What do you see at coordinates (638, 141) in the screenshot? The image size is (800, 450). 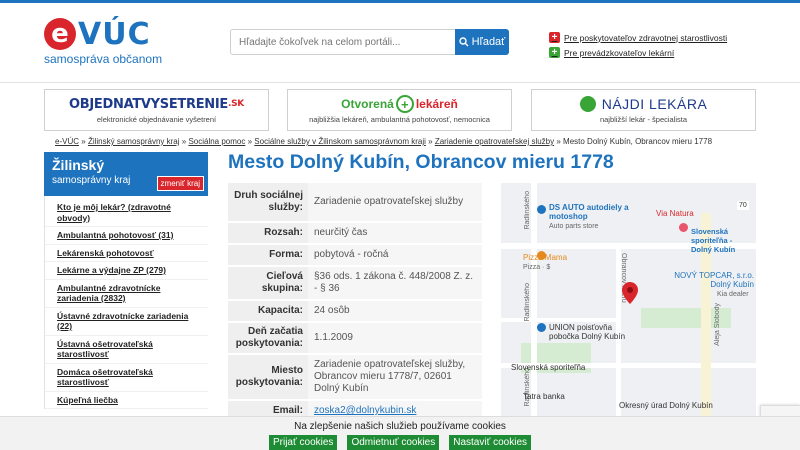 I see `breadcrumb-current: Mesto Dolný Kubín, Obrancov mieru 1778` at bounding box center [638, 141].